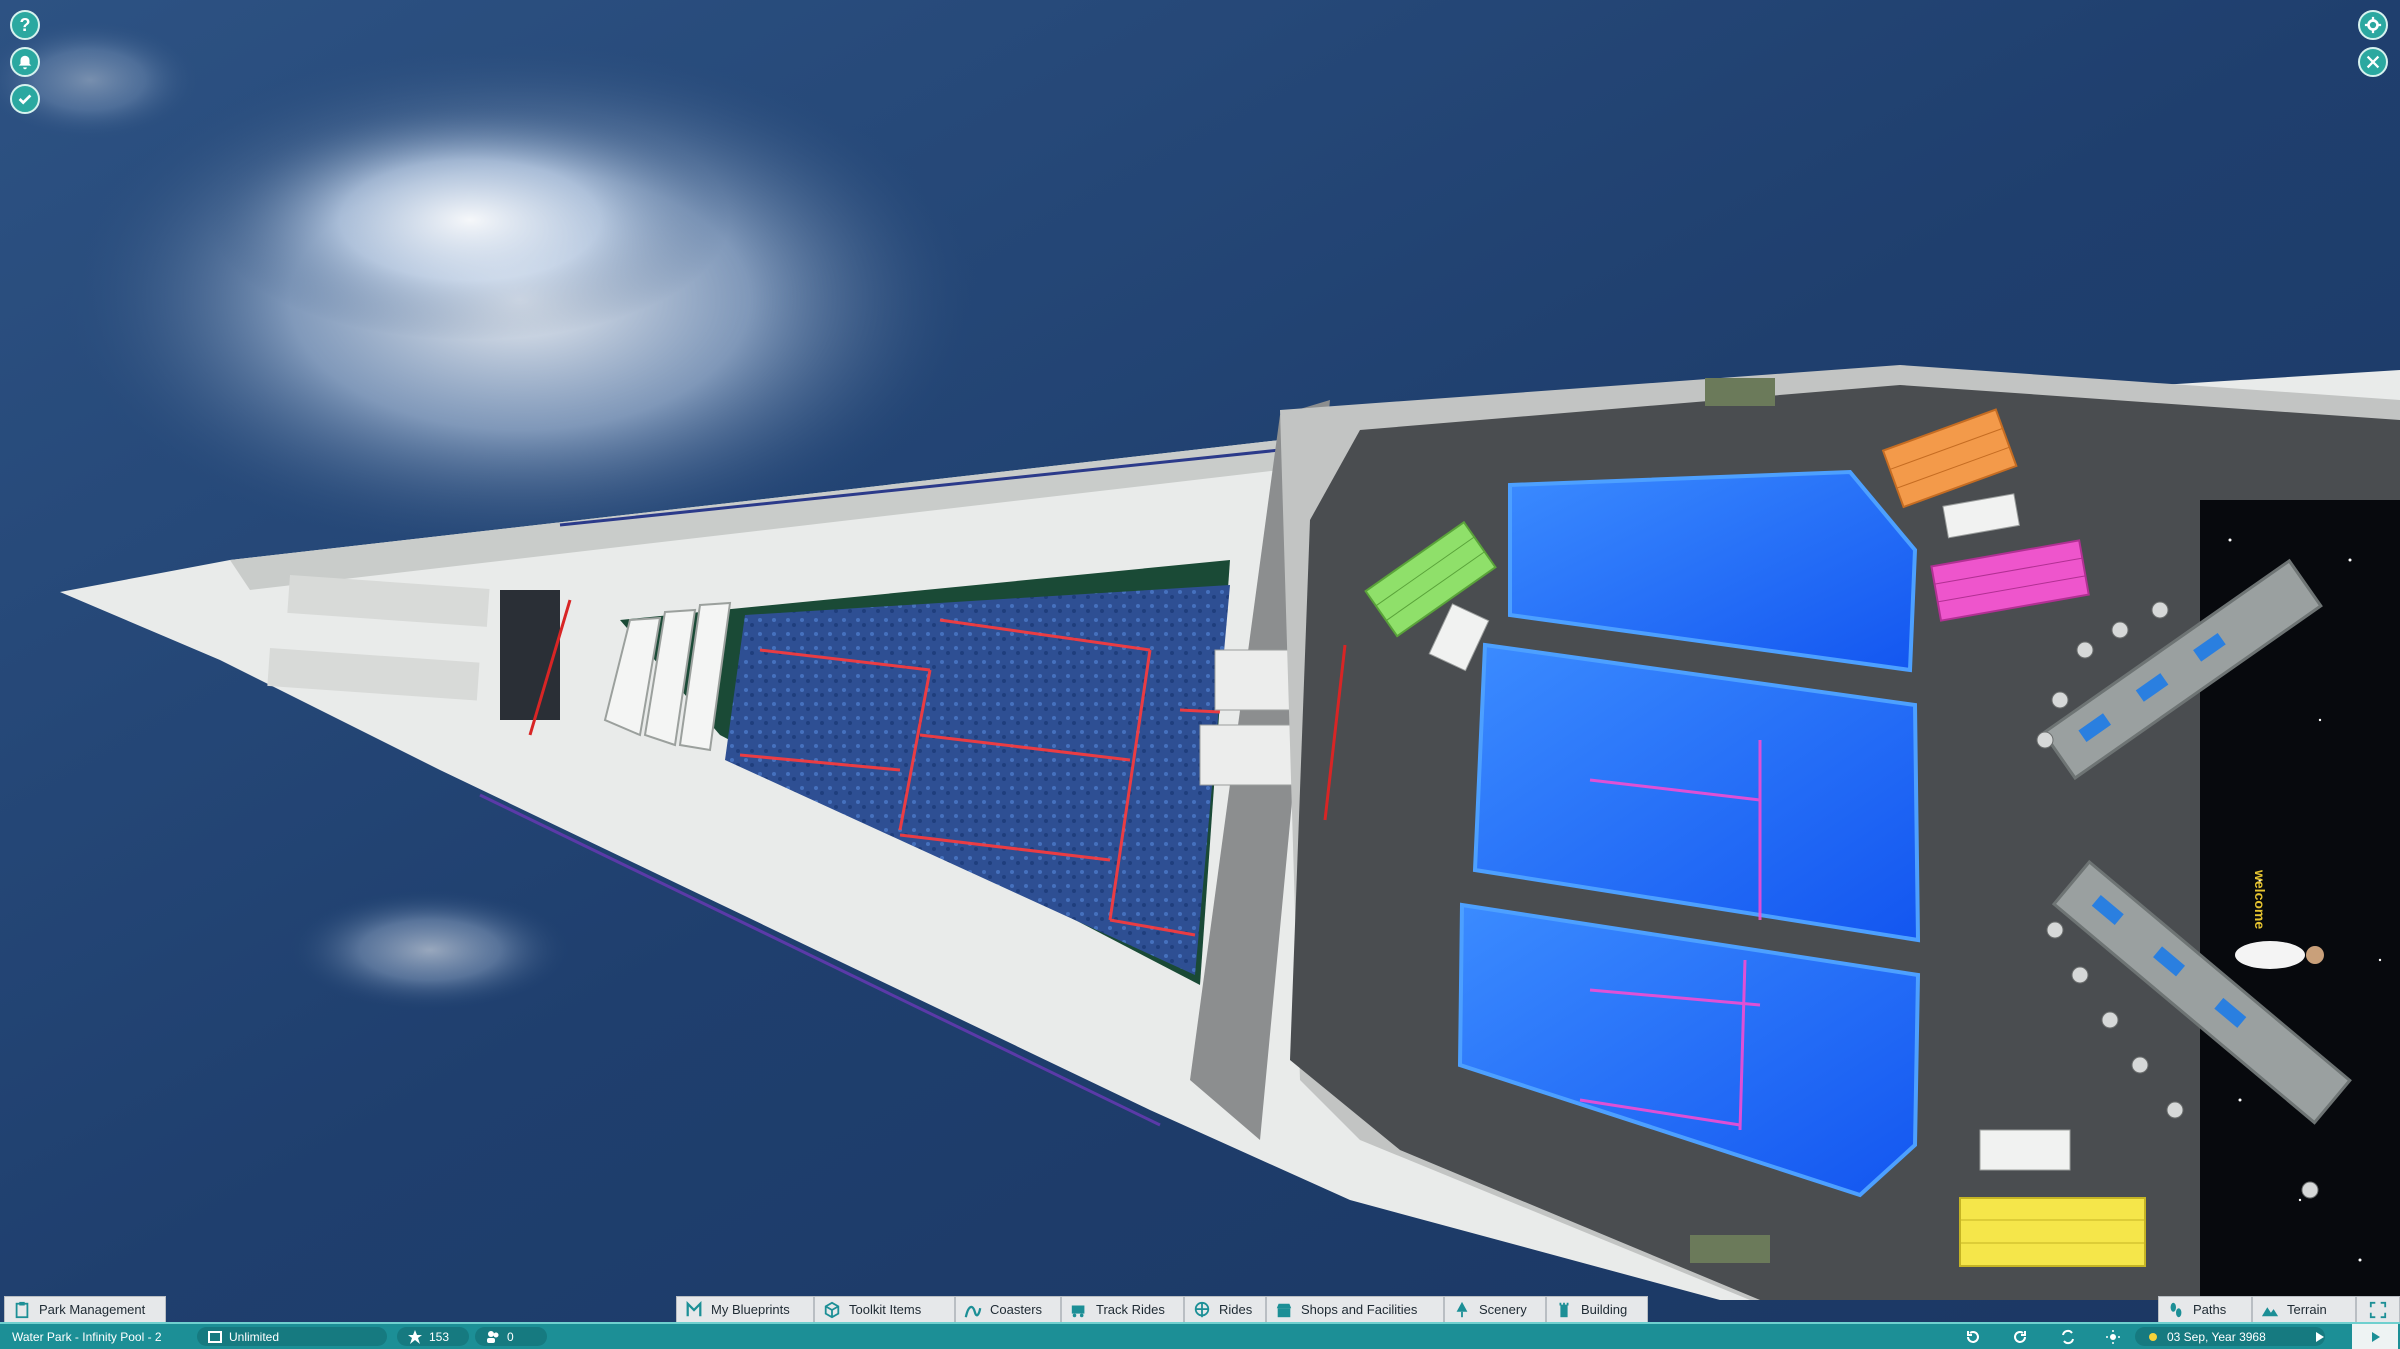 Image resolution: width=2400 pixels, height=1349 pixels. I want to click on tab-label: Coasters, so click(1016, 1309).